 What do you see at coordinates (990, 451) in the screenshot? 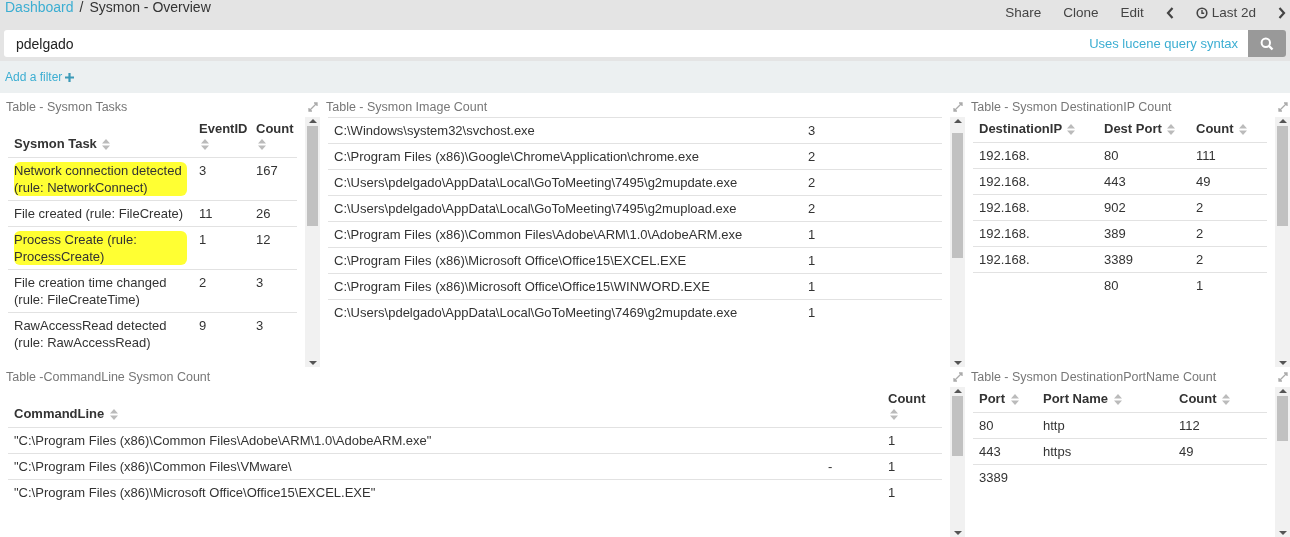
I see `table-cell: 443` at bounding box center [990, 451].